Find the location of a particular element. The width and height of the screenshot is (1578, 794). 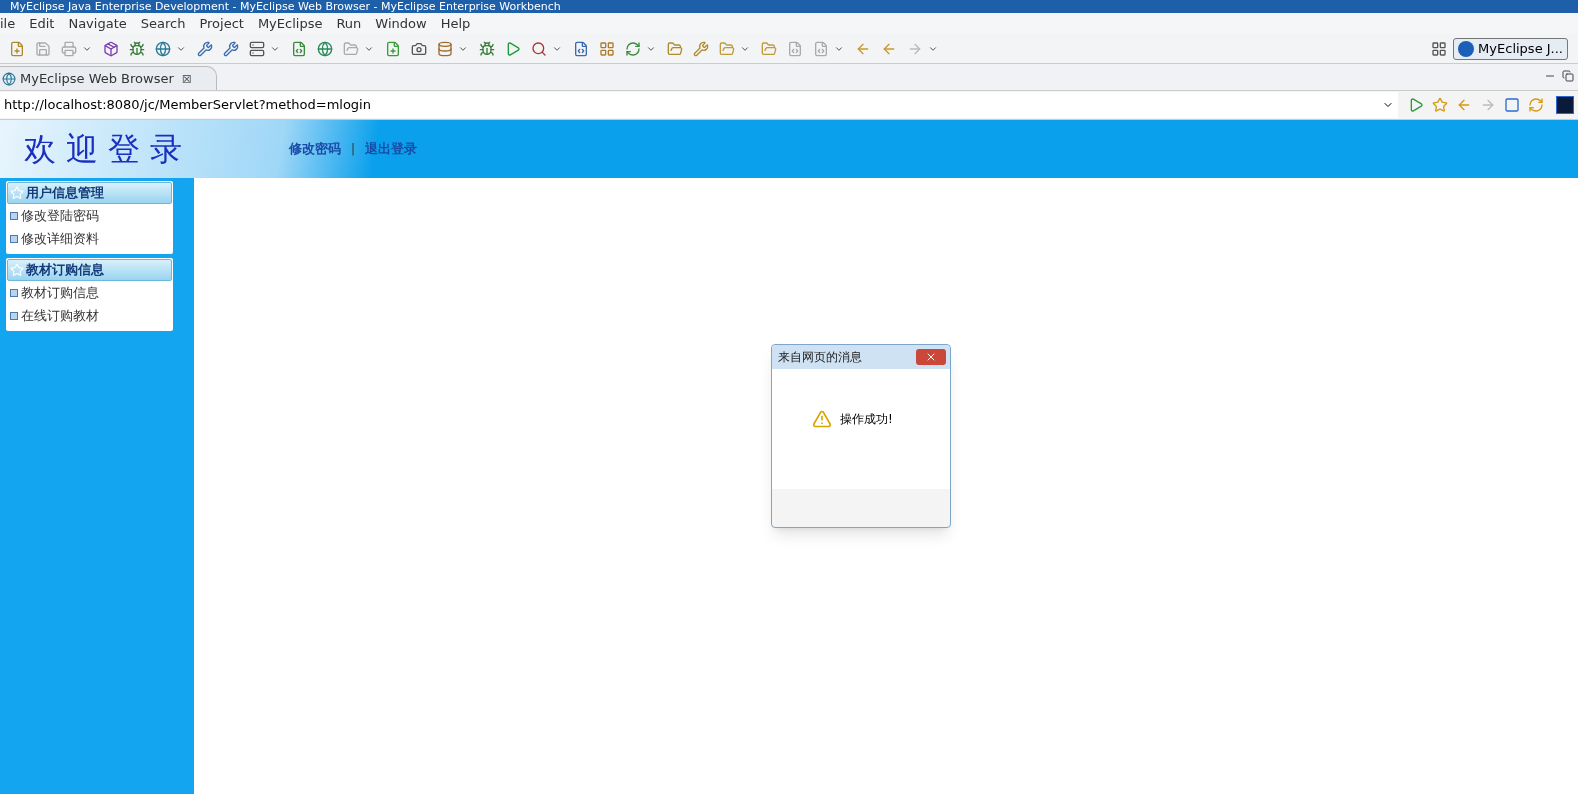

tab-close: ⊠ is located at coordinates (186, 78).